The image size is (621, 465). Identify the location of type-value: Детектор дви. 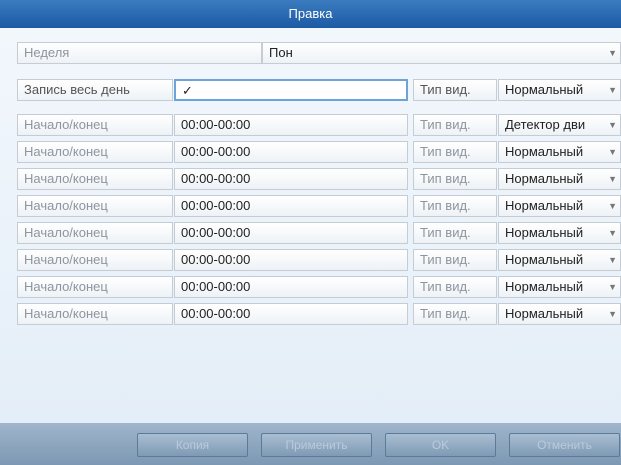
(545, 124).